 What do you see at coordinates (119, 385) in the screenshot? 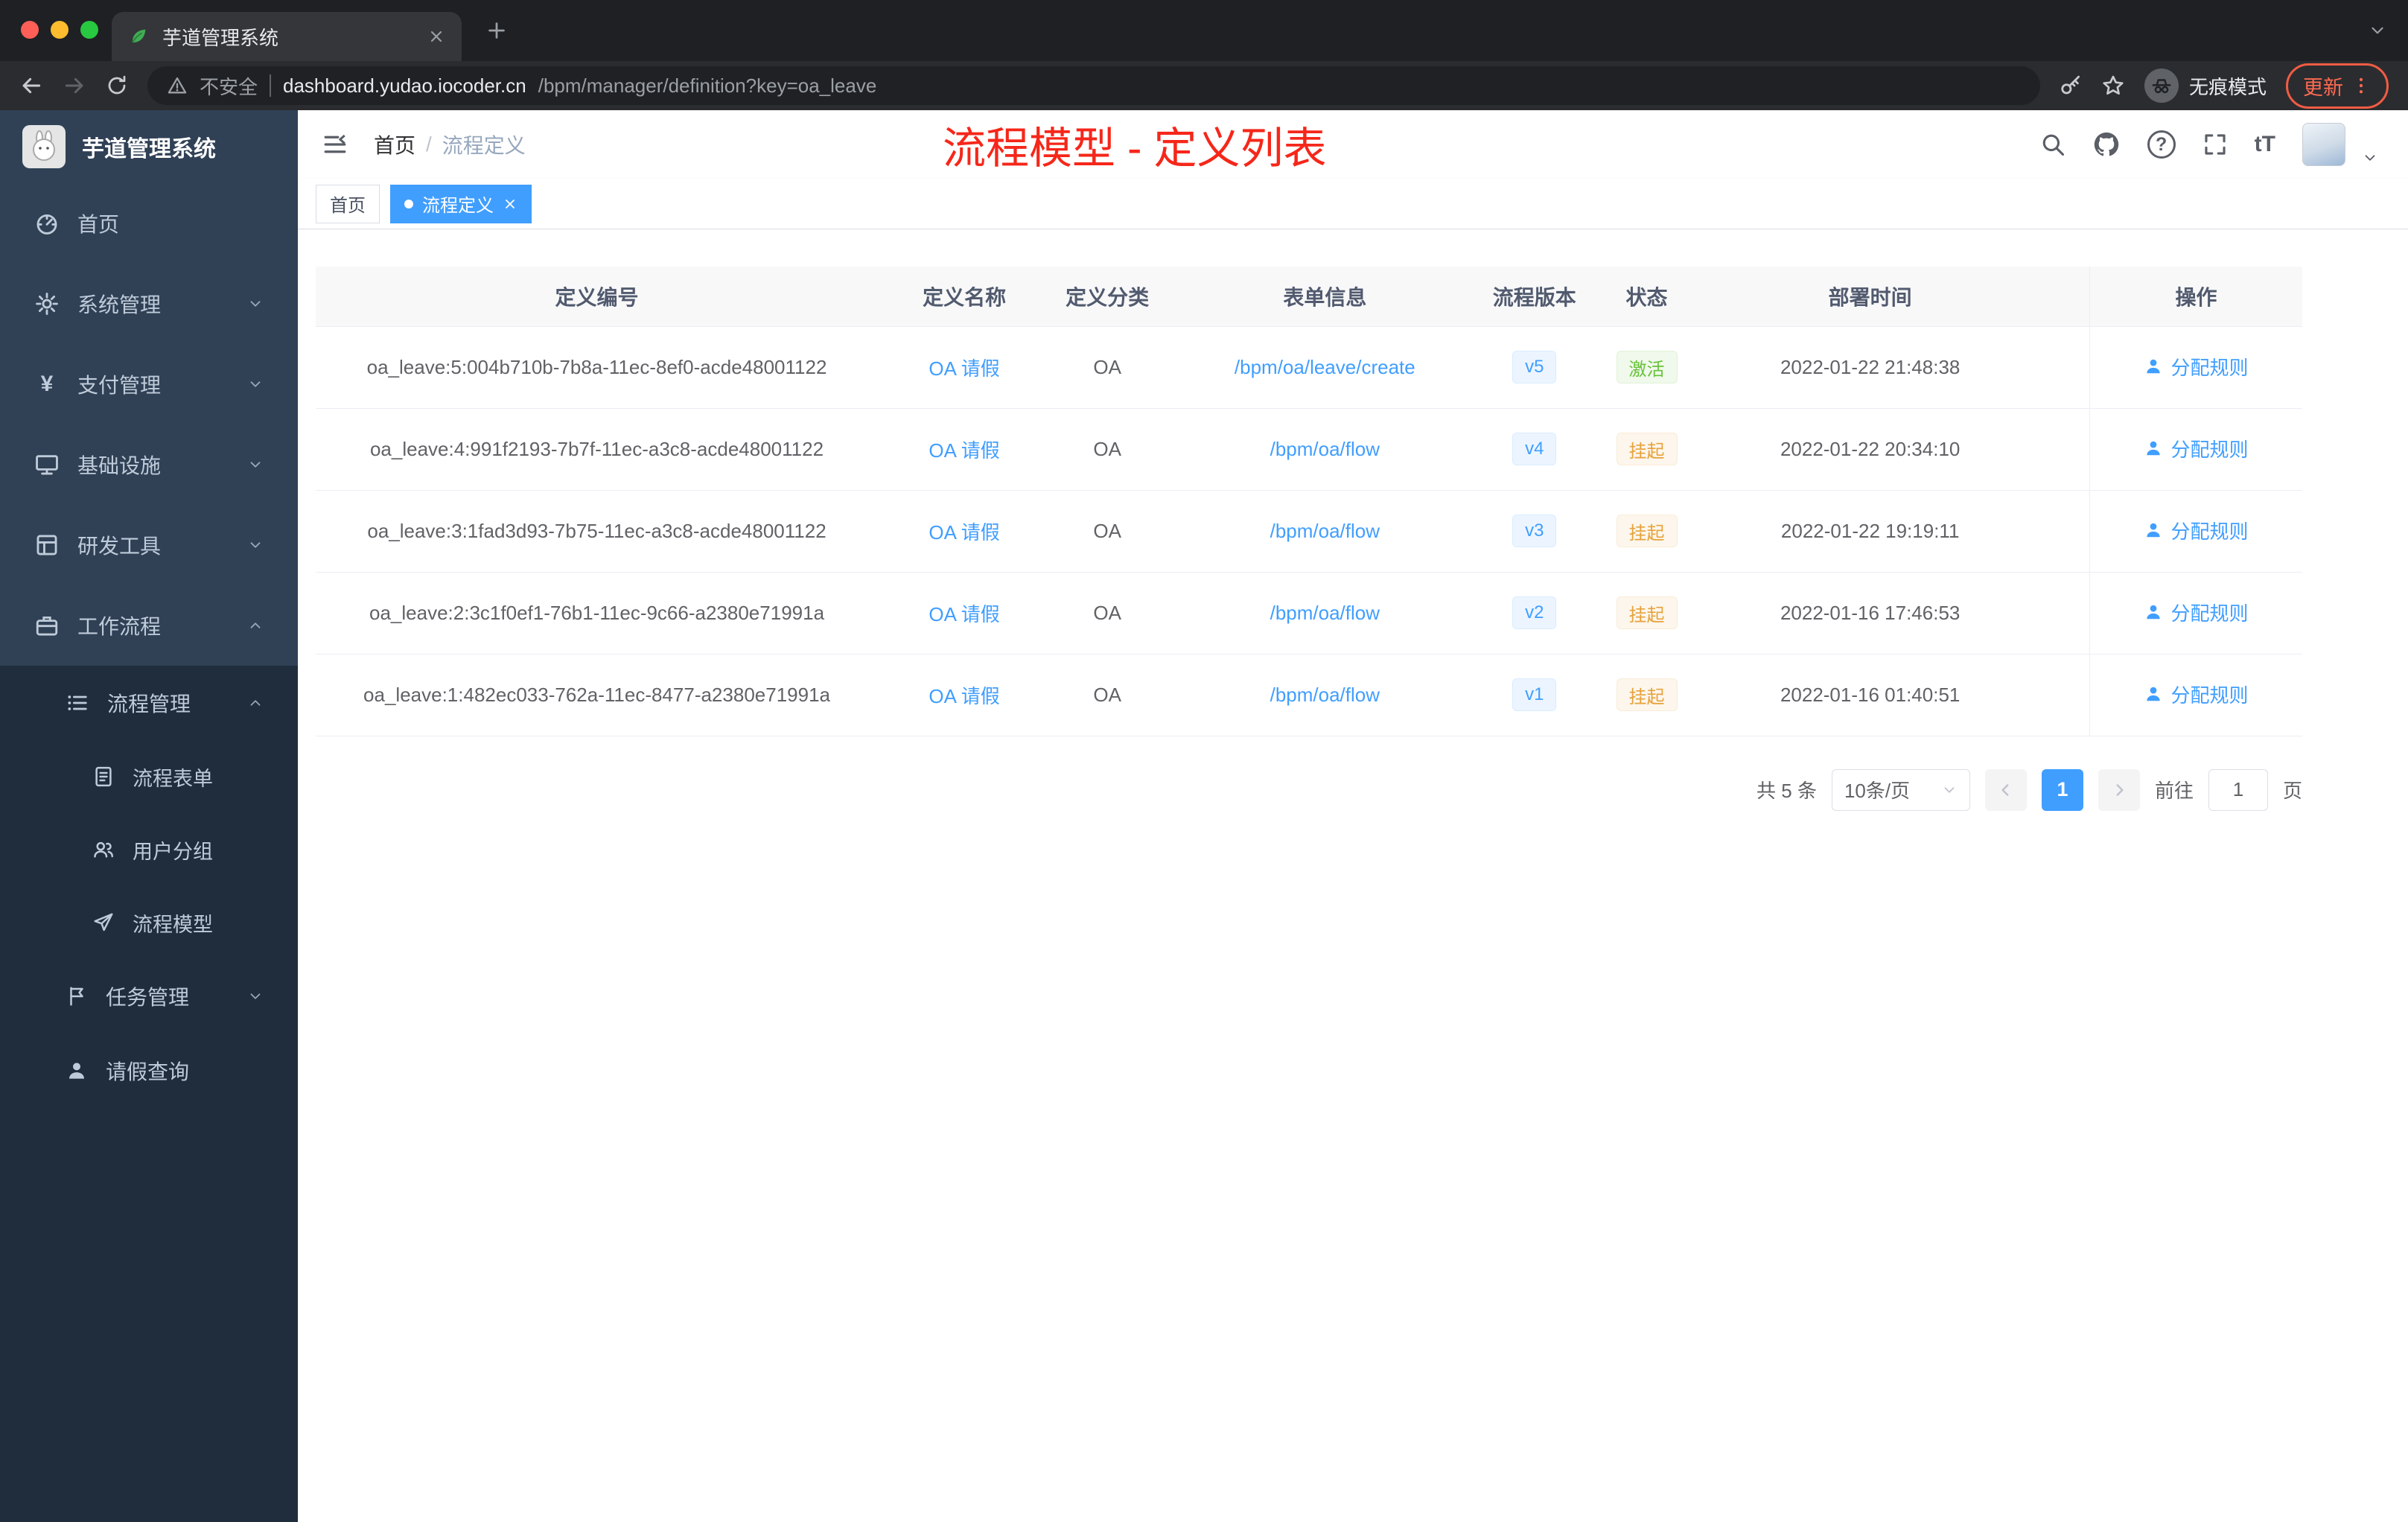
I see `sidebar-item-label: 支付管理` at bounding box center [119, 385].